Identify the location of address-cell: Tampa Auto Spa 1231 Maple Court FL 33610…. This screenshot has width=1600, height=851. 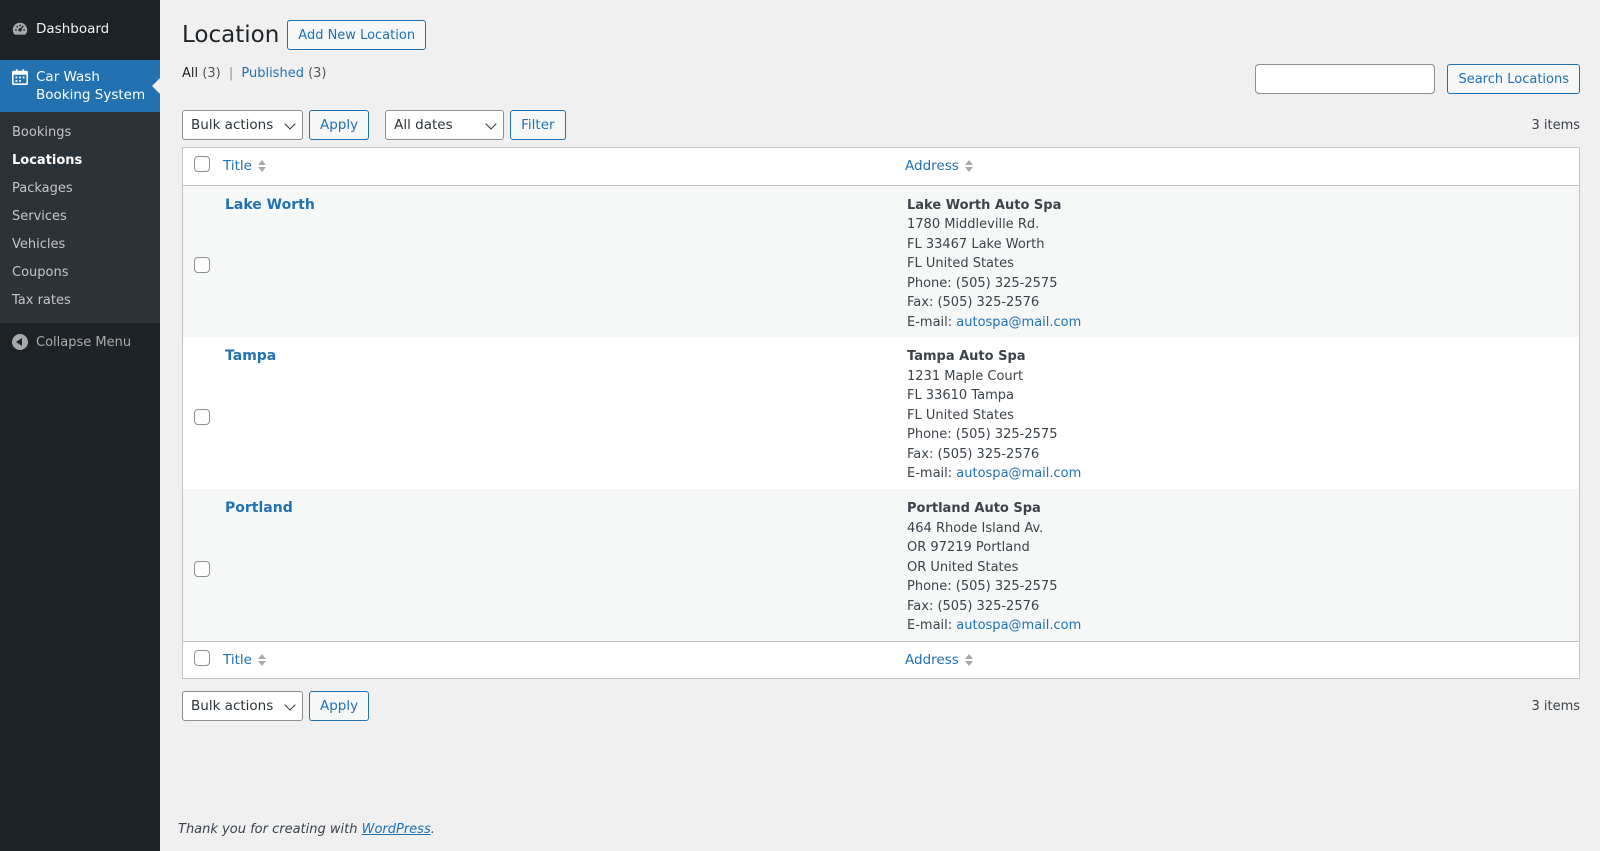
(1242, 413).